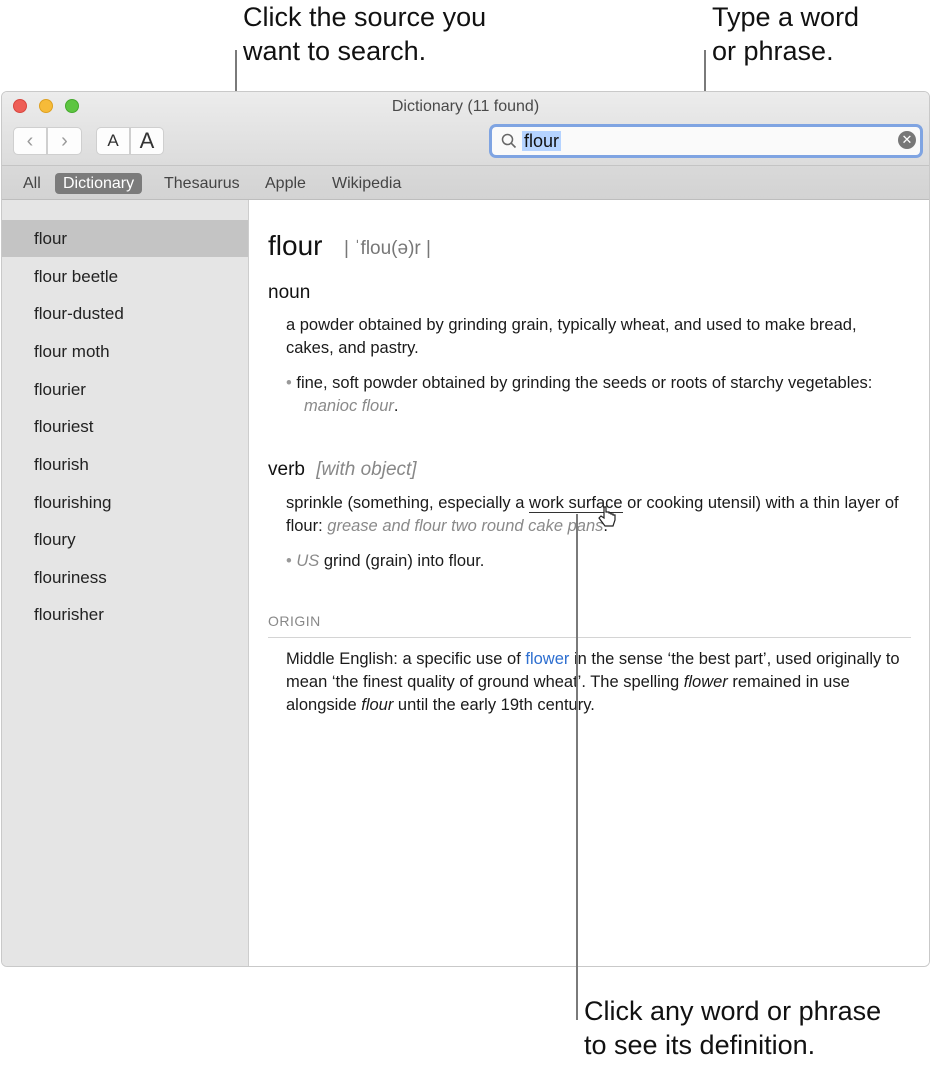 Image resolution: width=931 pixels, height=1067 pixels. What do you see at coordinates (706, 141) in the screenshot?
I see `search-field: flour ✕` at bounding box center [706, 141].